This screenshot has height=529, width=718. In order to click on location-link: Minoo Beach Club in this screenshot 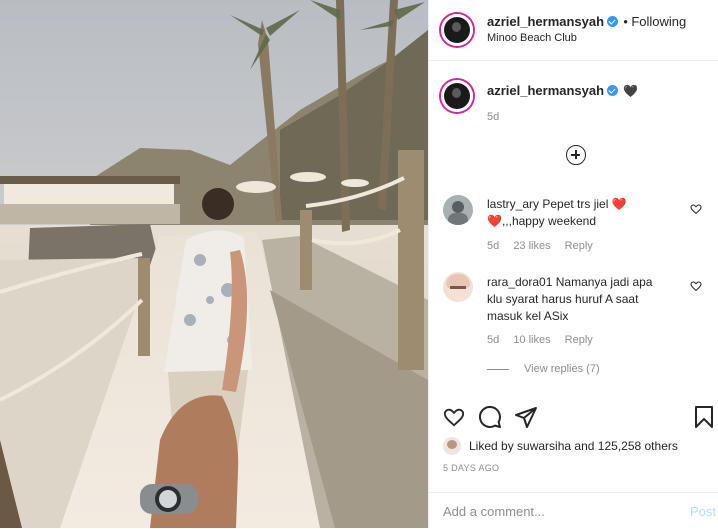, I will do `click(532, 38)`.